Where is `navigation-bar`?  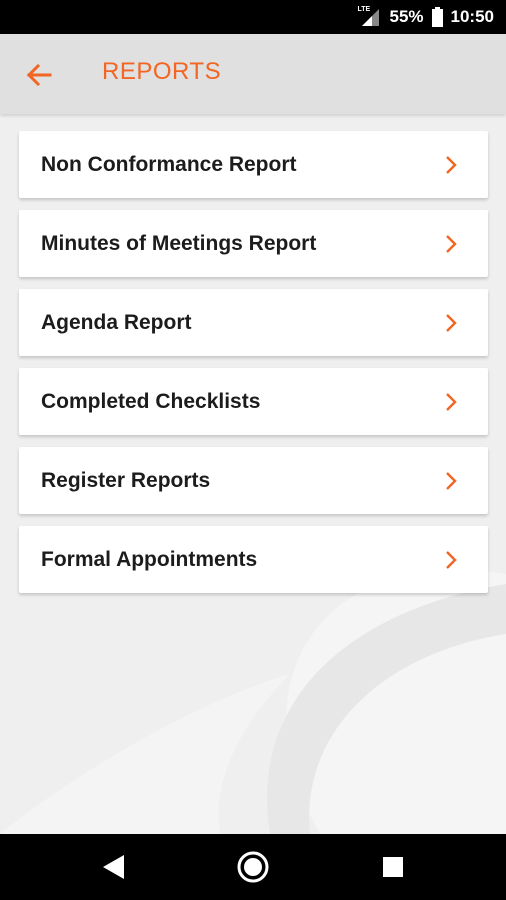 navigation-bar is located at coordinates (253, 867).